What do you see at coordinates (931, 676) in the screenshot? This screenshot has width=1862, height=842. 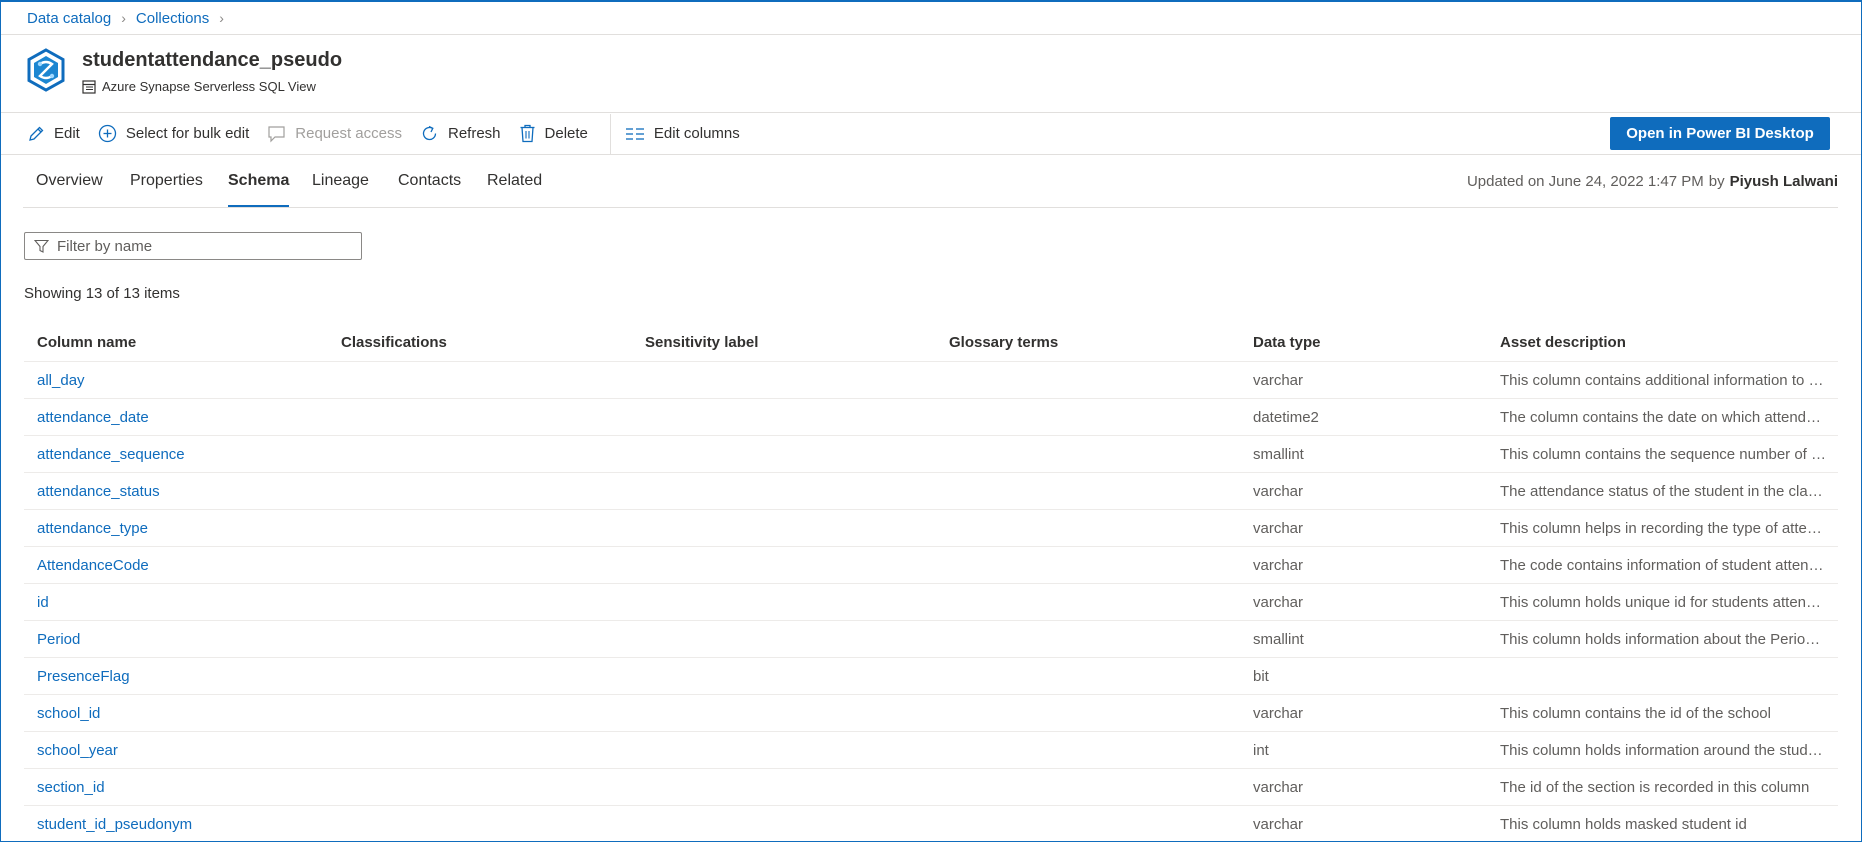 I see `table-row: PresenceFlag bit` at bounding box center [931, 676].